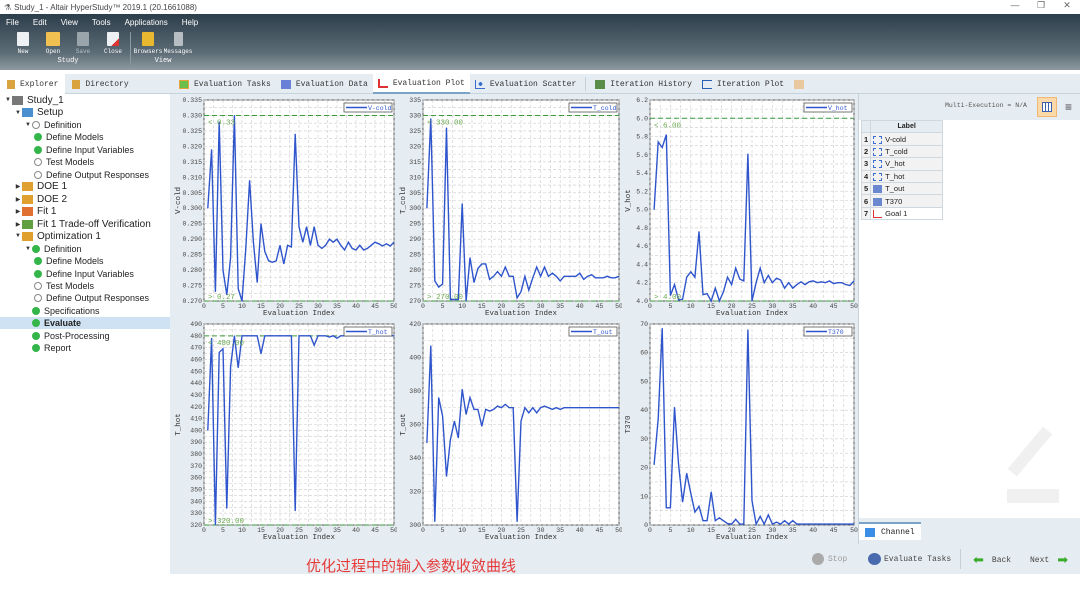  Describe the element at coordinates (146, 22) in the screenshot. I see `menu-applications: Applications` at that location.